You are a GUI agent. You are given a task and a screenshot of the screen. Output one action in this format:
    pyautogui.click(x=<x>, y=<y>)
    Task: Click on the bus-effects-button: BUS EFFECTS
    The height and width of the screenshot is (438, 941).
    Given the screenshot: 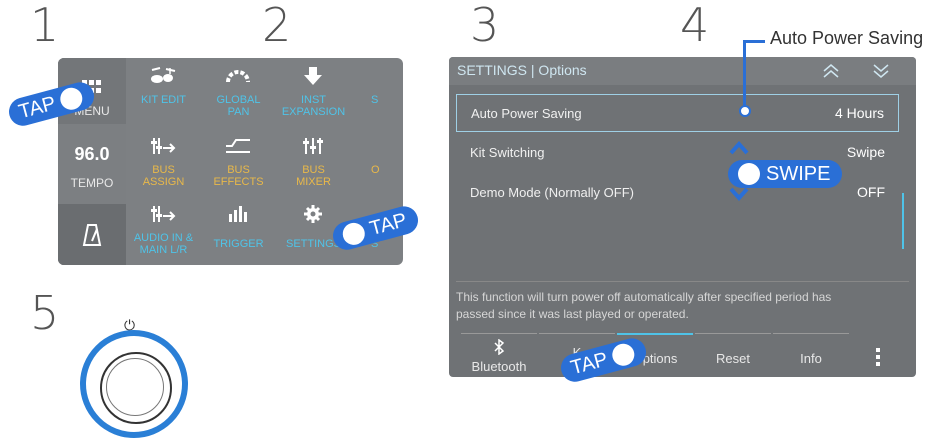 What is the action you would take?
    pyautogui.click(x=238, y=161)
    